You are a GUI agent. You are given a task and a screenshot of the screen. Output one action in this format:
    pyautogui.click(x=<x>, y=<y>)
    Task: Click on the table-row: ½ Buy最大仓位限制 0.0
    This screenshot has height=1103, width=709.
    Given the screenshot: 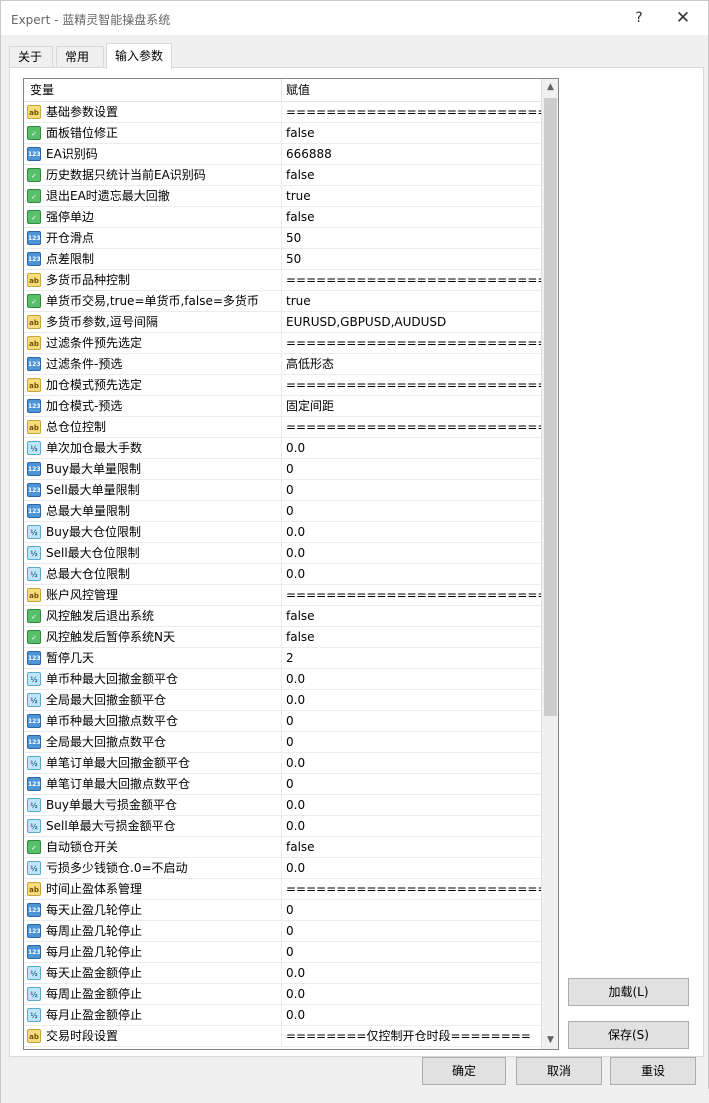 What is the action you would take?
    pyautogui.click(x=282, y=532)
    